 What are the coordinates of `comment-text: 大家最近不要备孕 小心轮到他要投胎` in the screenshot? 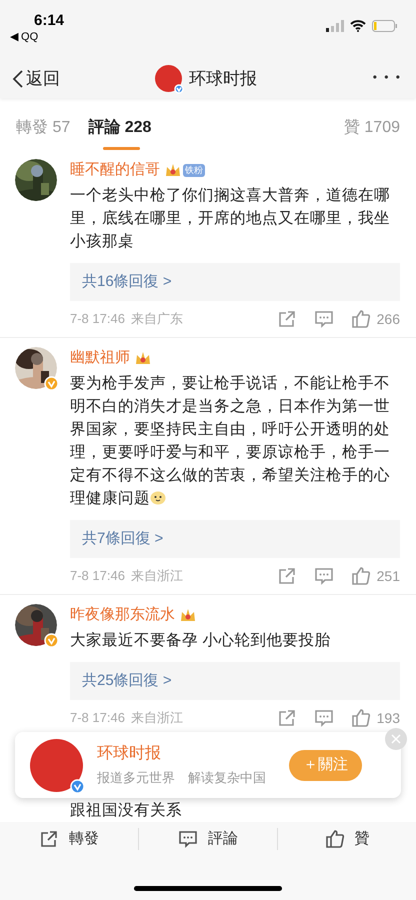 It's located at (201, 641).